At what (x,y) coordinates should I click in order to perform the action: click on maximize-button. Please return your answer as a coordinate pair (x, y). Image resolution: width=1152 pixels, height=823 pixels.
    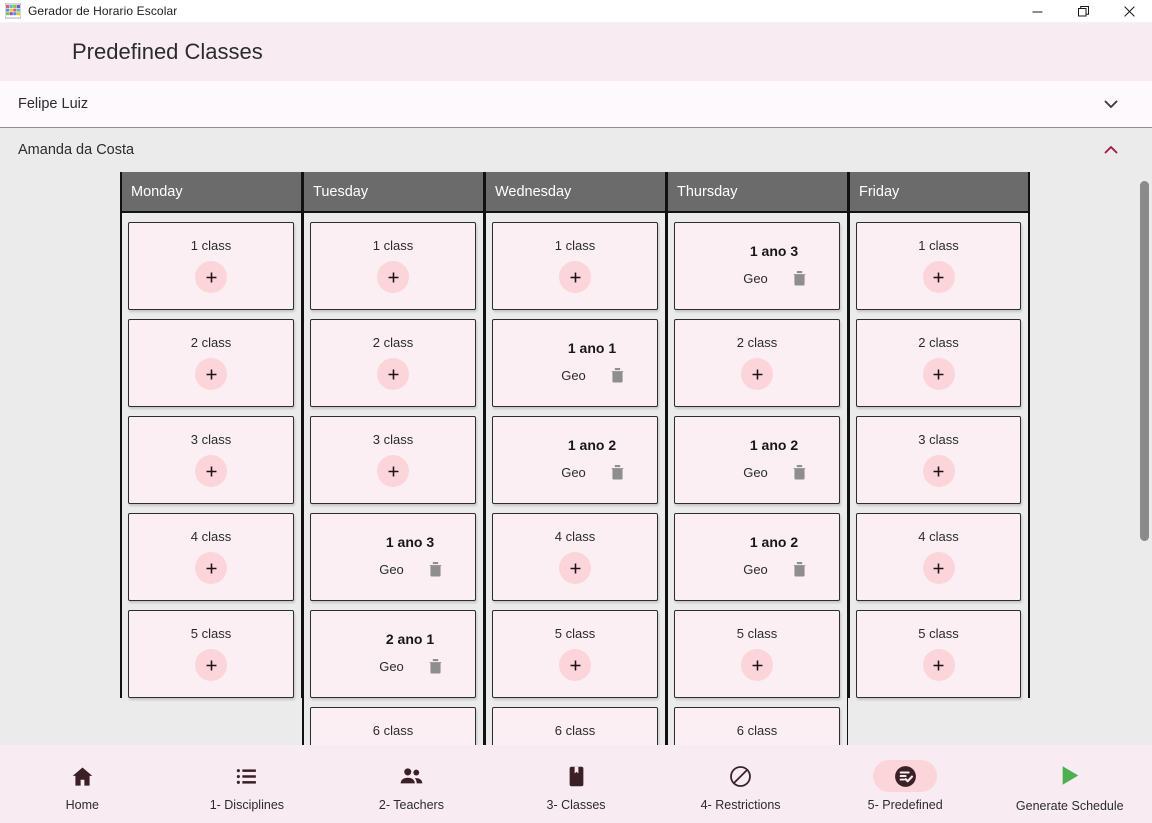
    Looking at the image, I should click on (1083, 11).